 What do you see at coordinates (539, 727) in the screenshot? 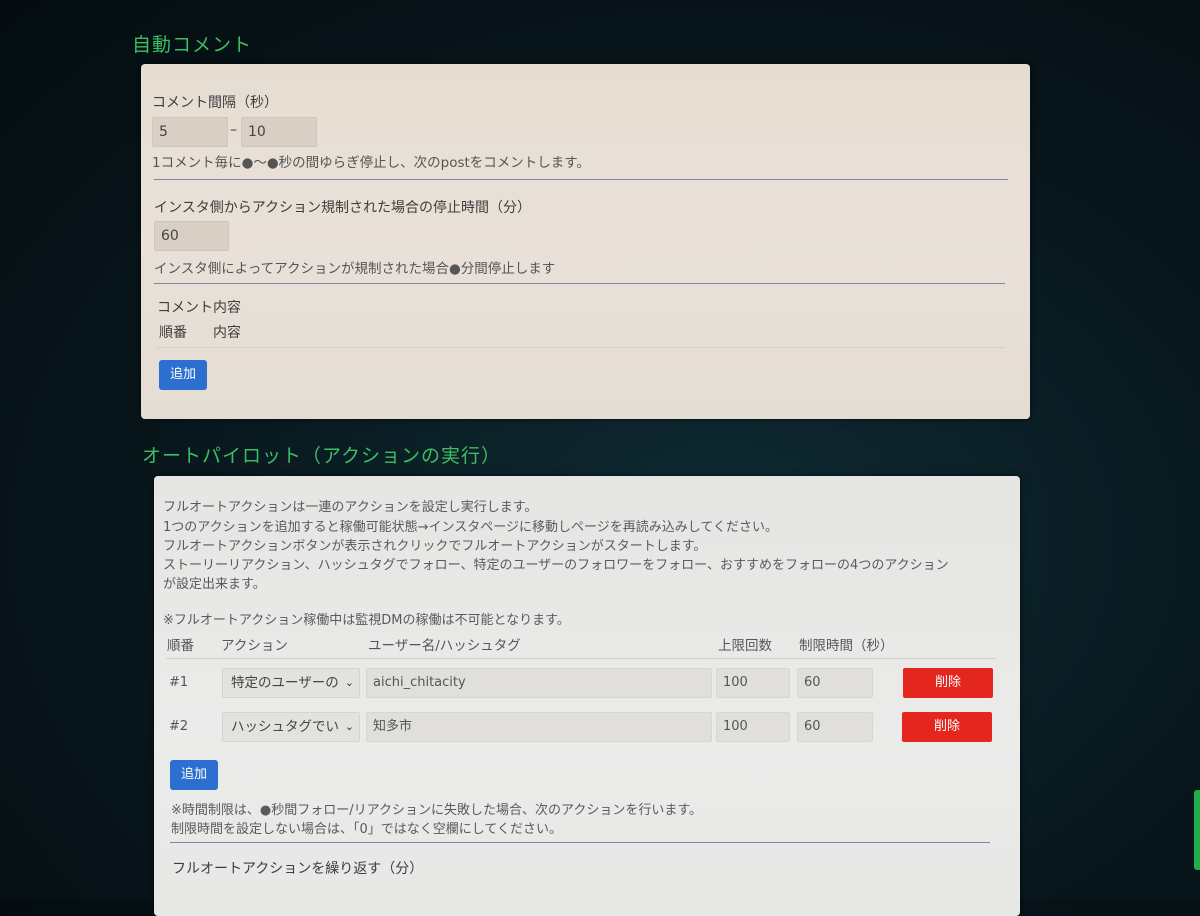
I see `hashtag-input: 知多市` at bounding box center [539, 727].